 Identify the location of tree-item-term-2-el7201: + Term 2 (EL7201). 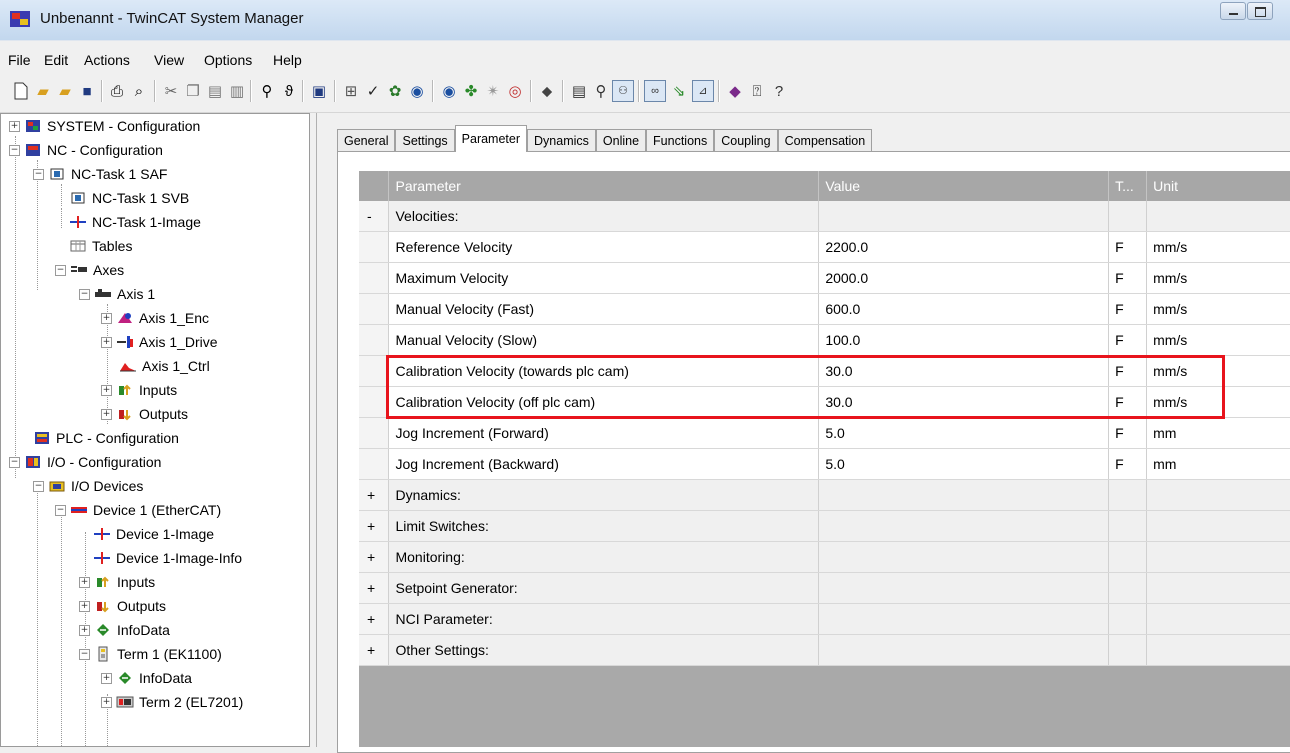
(172, 702).